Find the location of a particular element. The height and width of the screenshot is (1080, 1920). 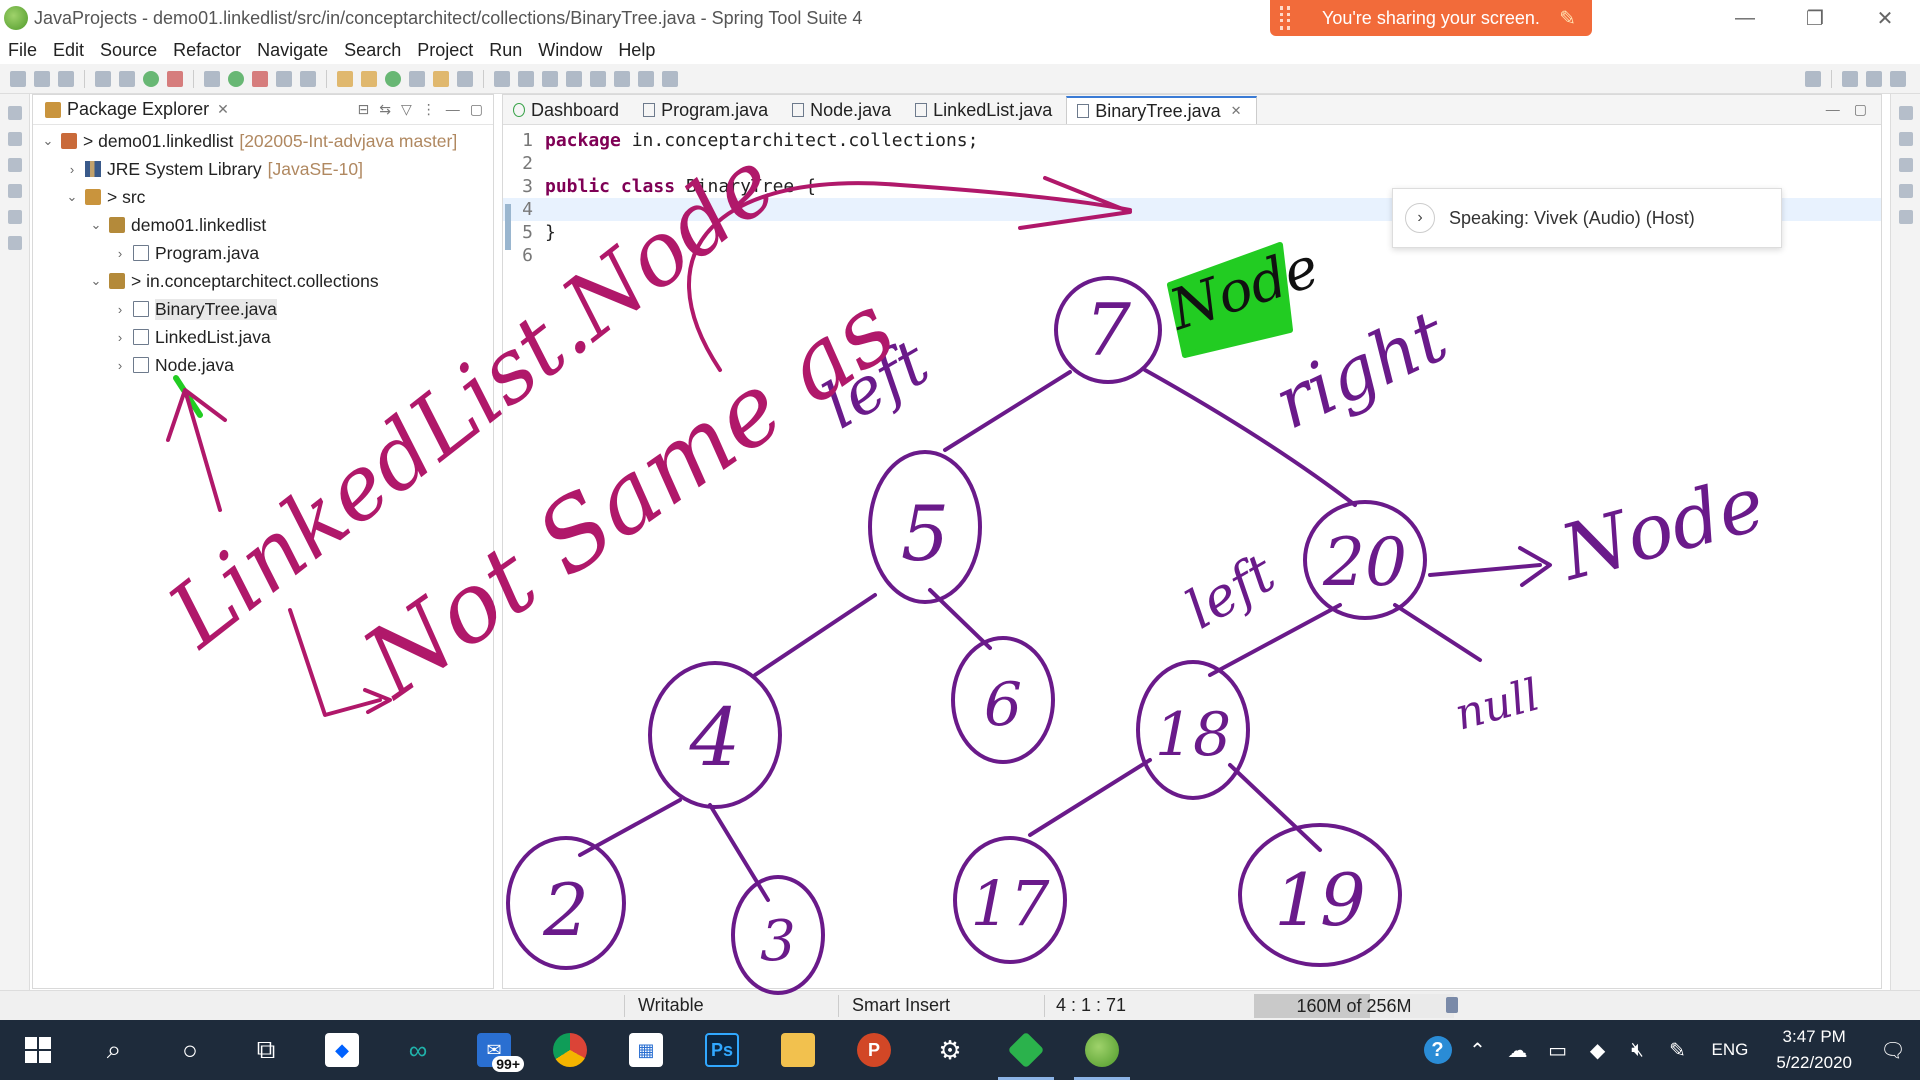

cortana-button: ○ is located at coordinates (190, 1050).